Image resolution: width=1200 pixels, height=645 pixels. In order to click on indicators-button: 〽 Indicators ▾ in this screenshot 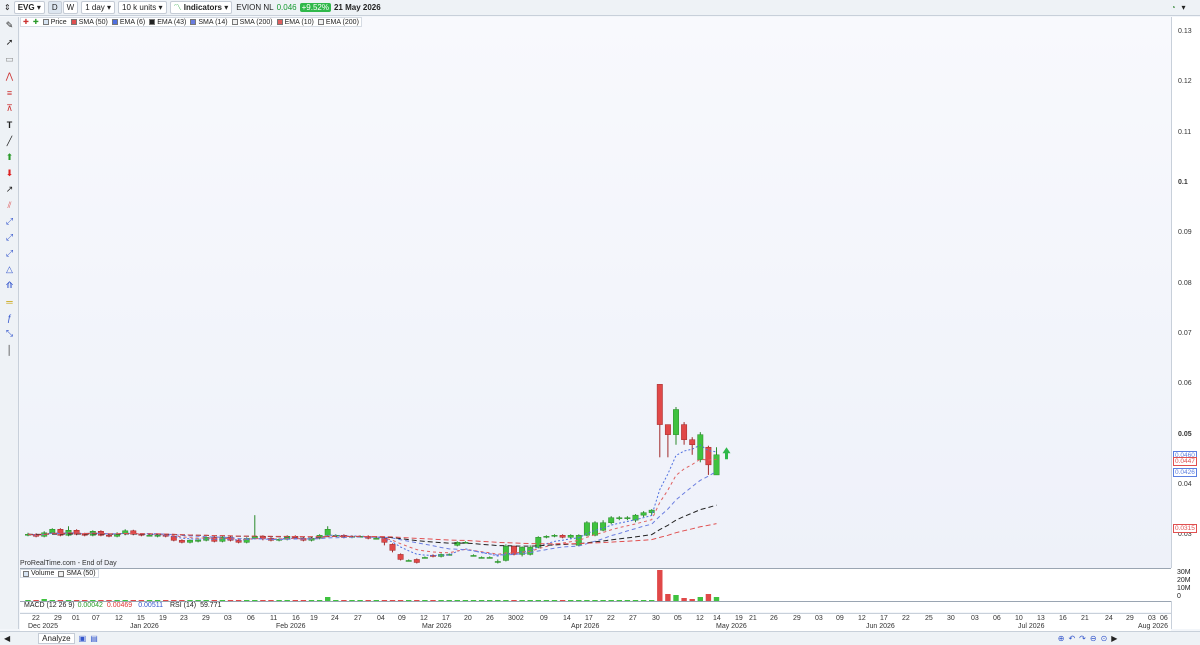, I will do `click(201, 7)`.